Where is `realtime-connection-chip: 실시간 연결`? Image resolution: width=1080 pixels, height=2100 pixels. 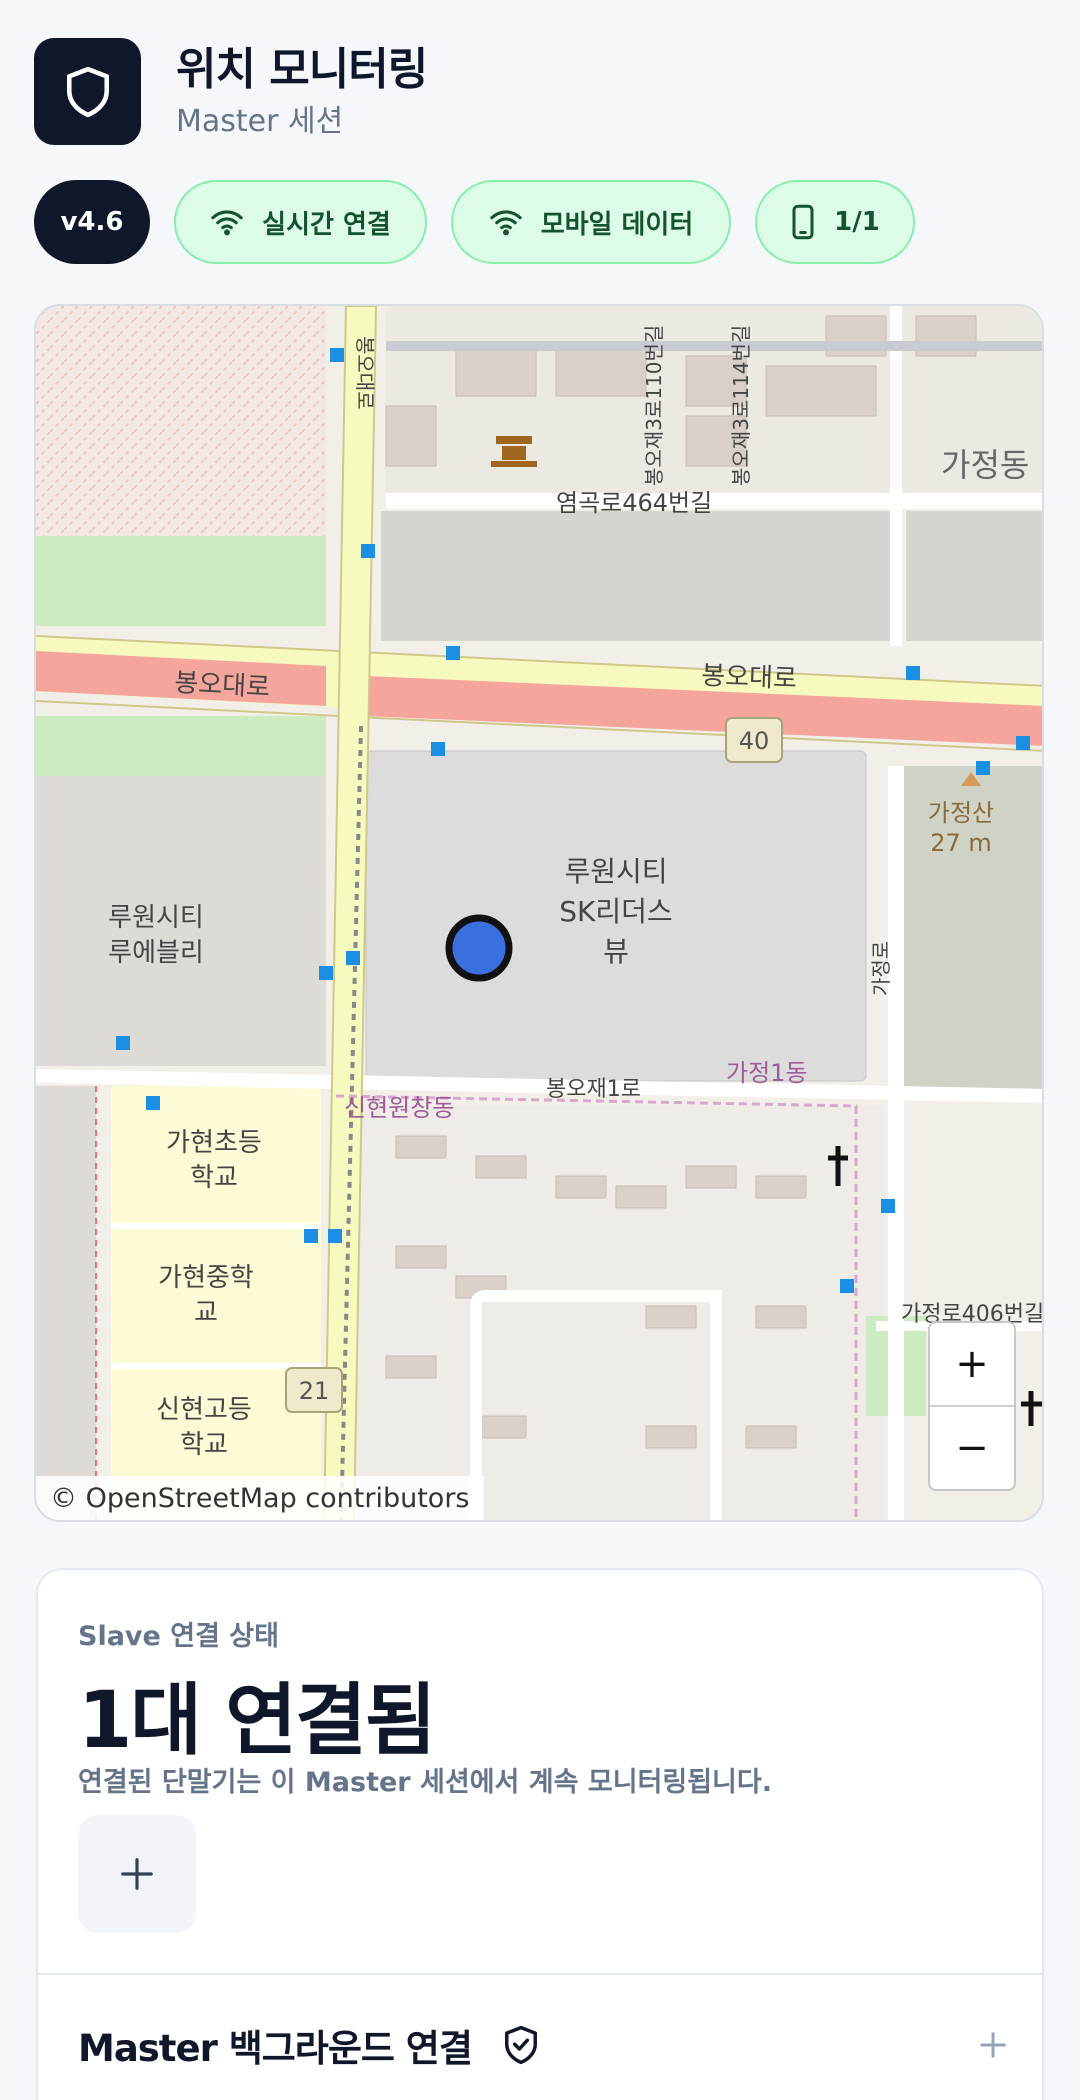 realtime-connection-chip: 실시간 연결 is located at coordinates (300, 222).